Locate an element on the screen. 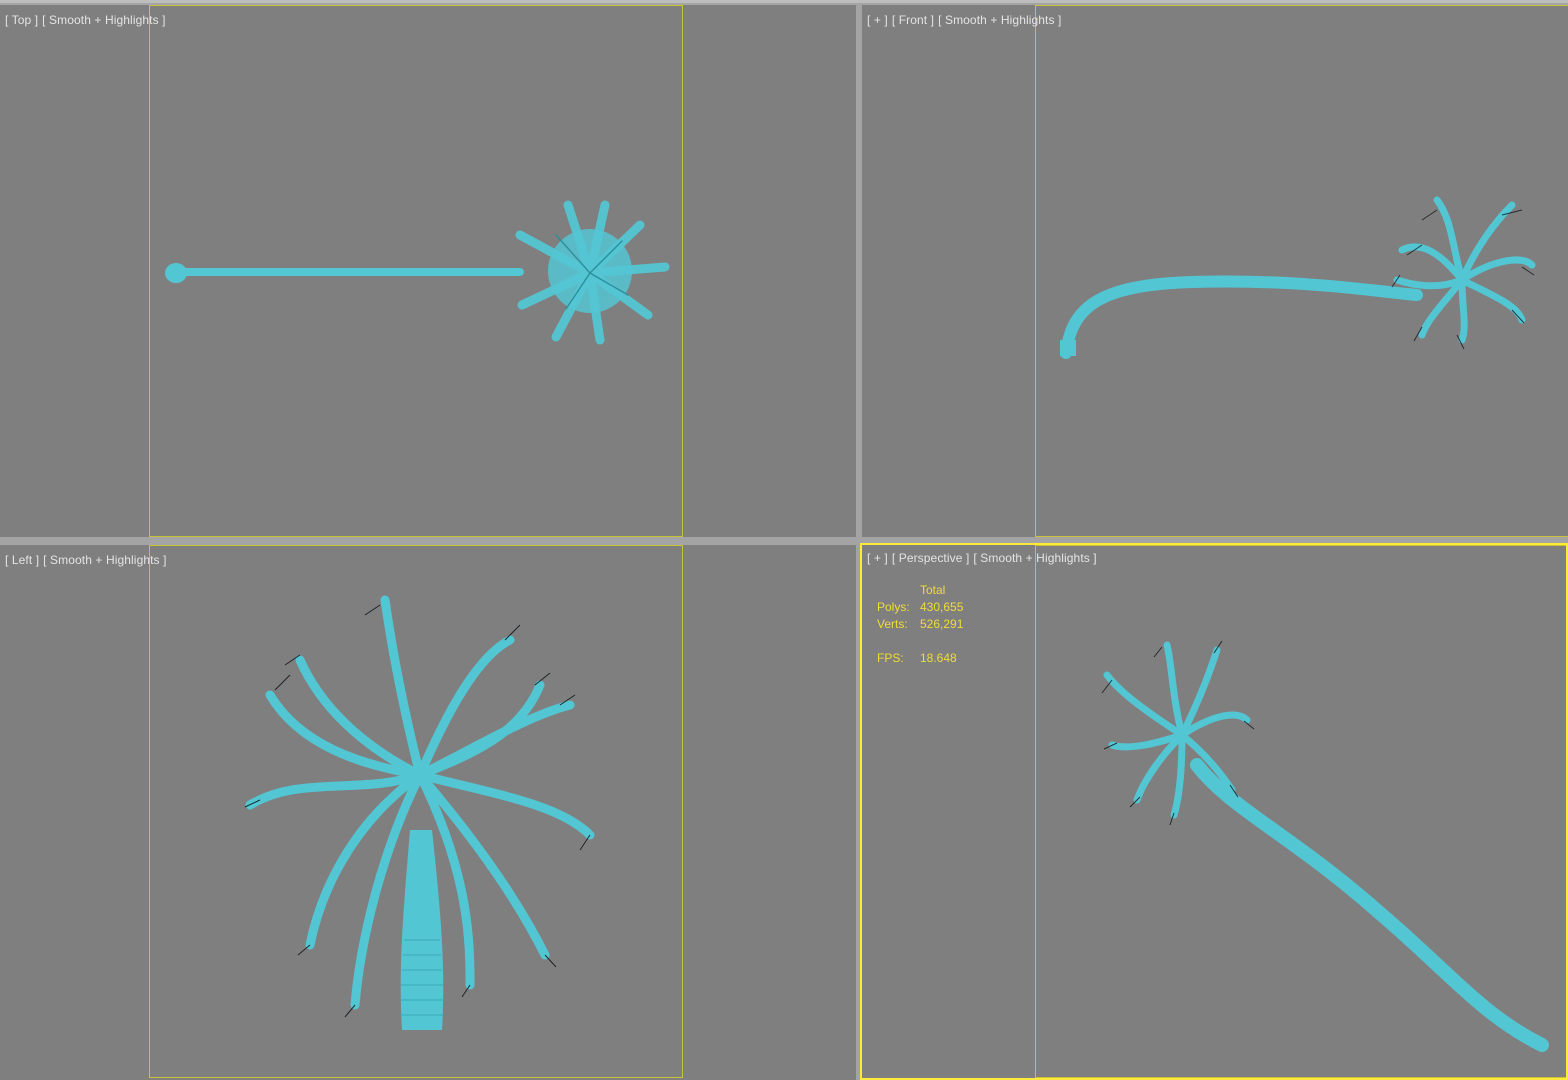 This screenshot has height=1080, width=1568. view-name-menu: [ Top ] is located at coordinates (21, 20).